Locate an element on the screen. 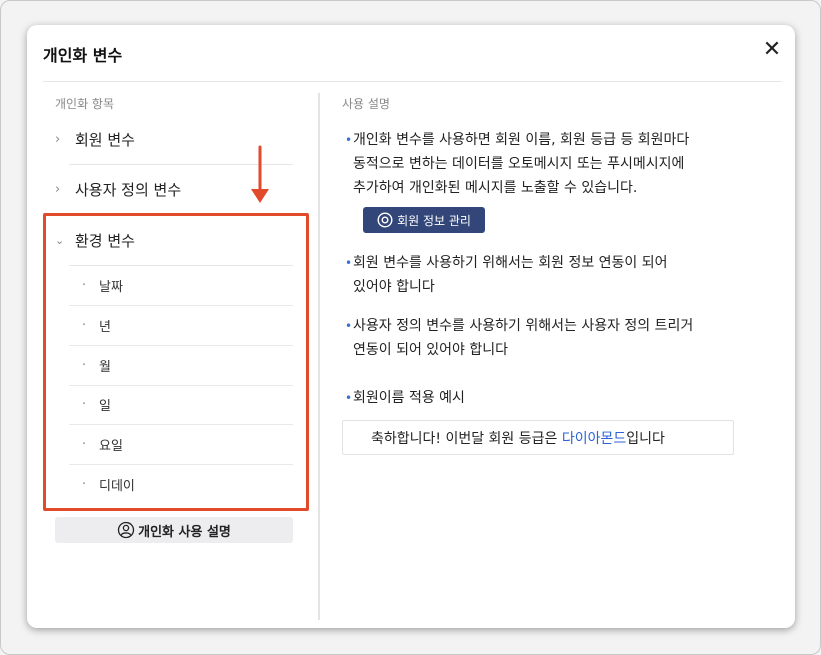  personalization-guide-button: 개인화 사용 설명 is located at coordinates (174, 530).